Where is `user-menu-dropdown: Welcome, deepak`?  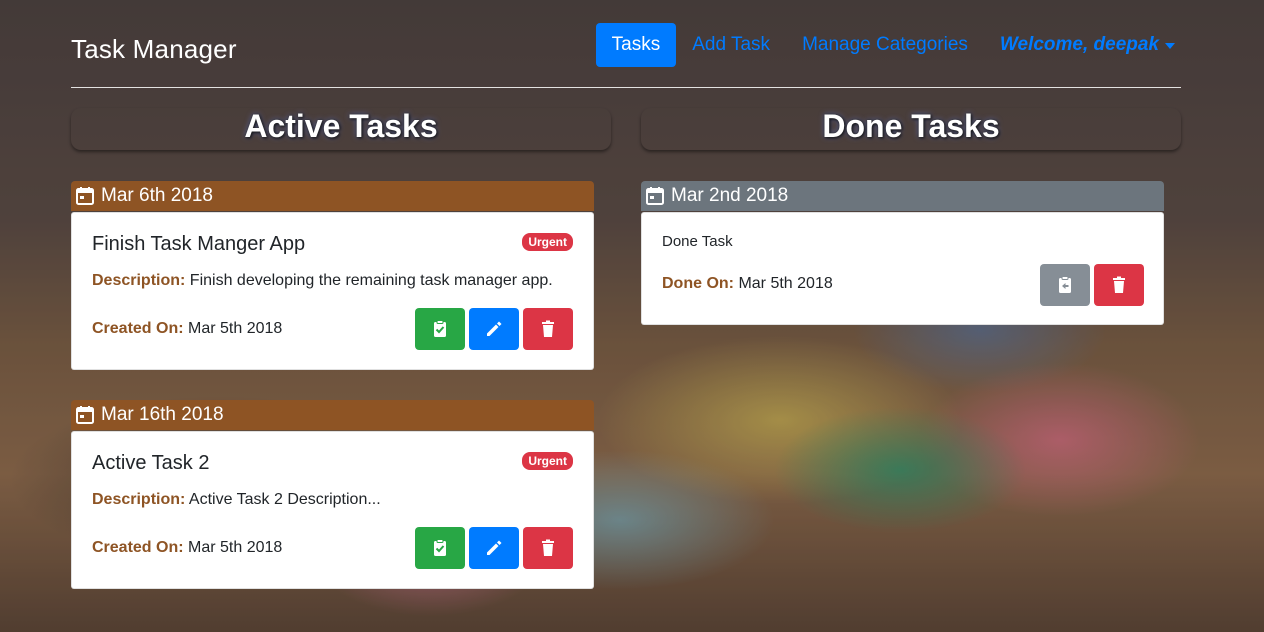
user-menu-dropdown: Welcome, deepak is located at coordinates (1082, 45).